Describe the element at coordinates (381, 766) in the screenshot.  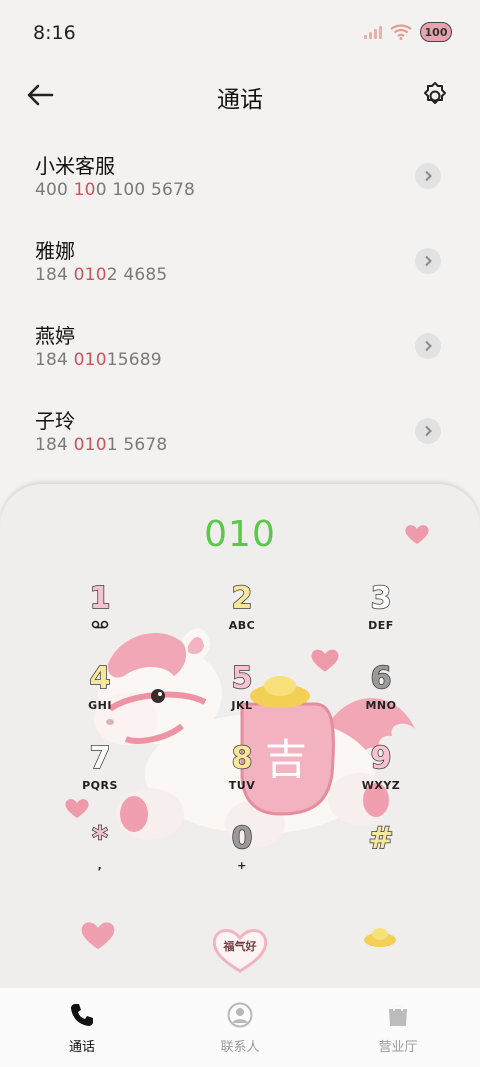
I see `dial-key-9: 9 WXYZ` at that location.